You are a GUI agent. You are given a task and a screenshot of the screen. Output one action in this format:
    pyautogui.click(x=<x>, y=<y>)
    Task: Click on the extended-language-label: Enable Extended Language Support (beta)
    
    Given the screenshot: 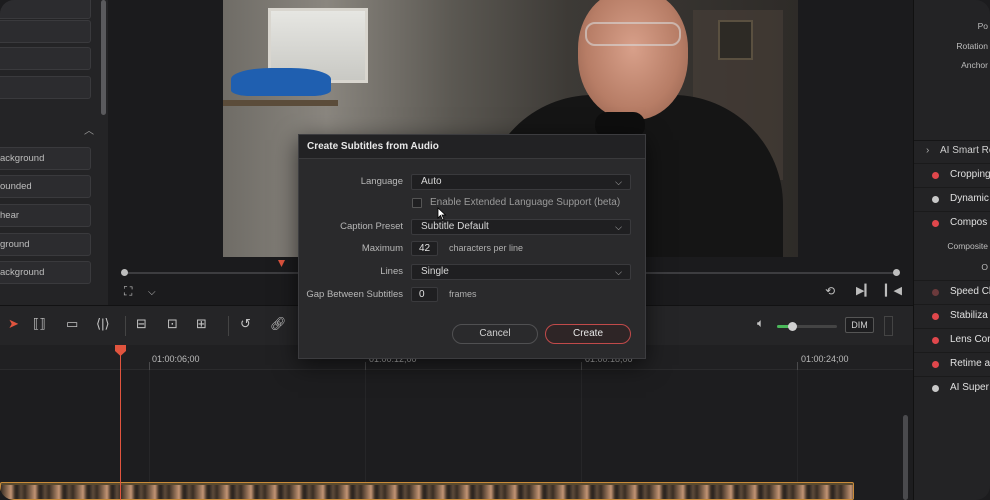 What is the action you would take?
    pyautogui.click(x=525, y=202)
    